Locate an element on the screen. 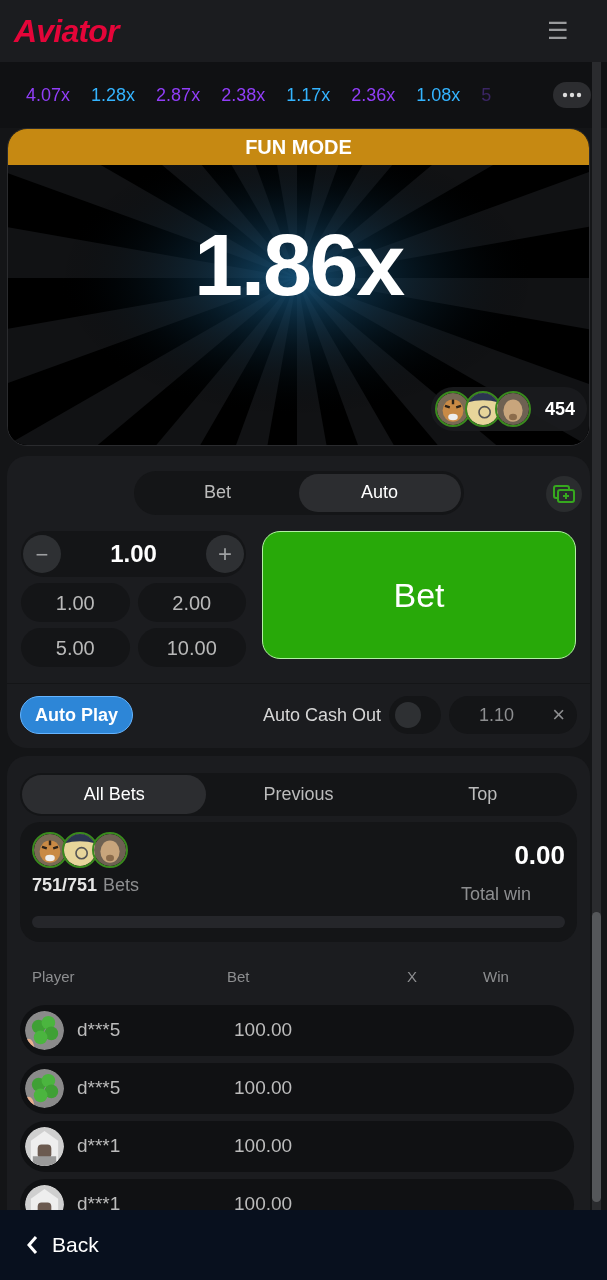  multiplier-value: 4.07x is located at coordinates (48, 95).